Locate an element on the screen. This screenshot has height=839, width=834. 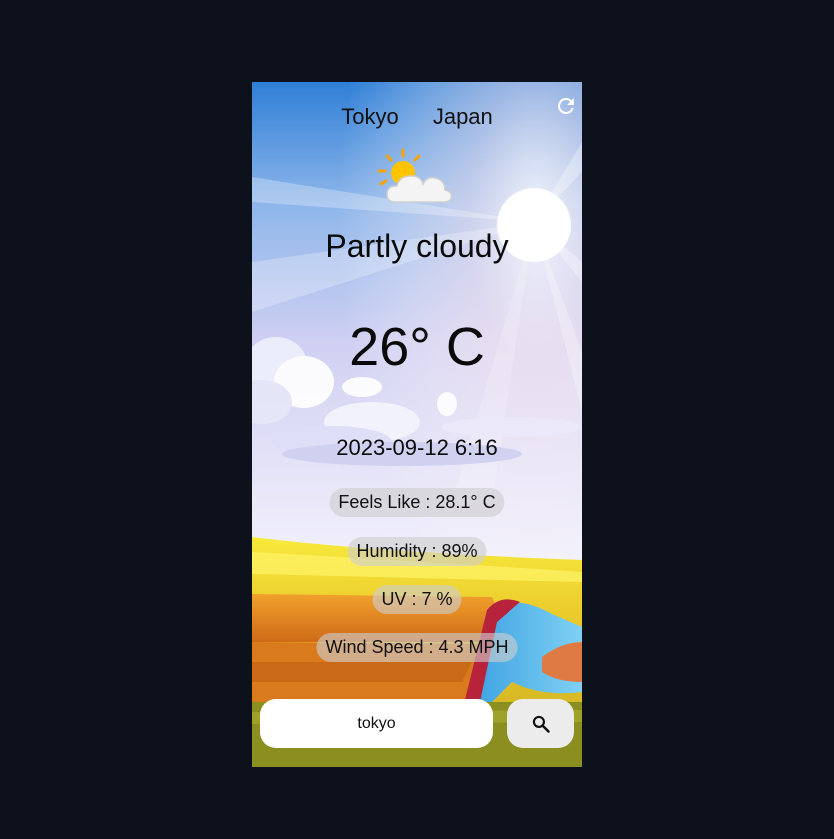
date-time: 2023-09-12 6:16 is located at coordinates (417, 447).